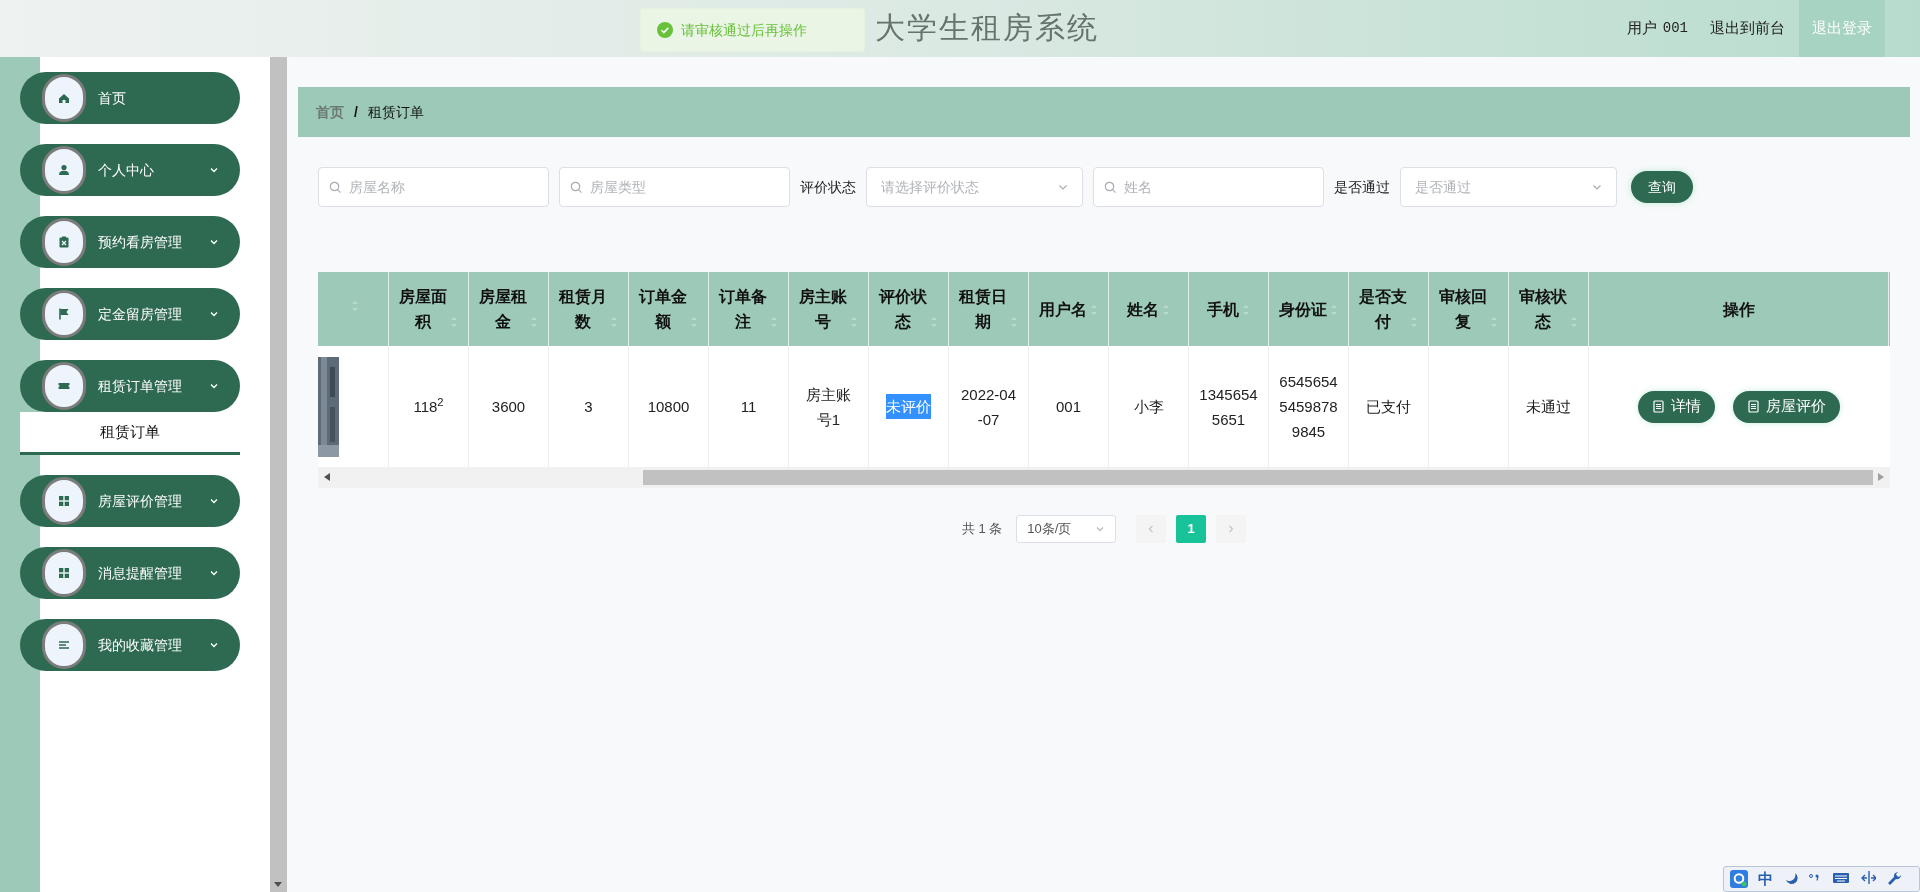 The height and width of the screenshot is (892, 1920). Describe the element at coordinates (1100, 529) in the screenshot. I see `chevron-down-icon` at that location.